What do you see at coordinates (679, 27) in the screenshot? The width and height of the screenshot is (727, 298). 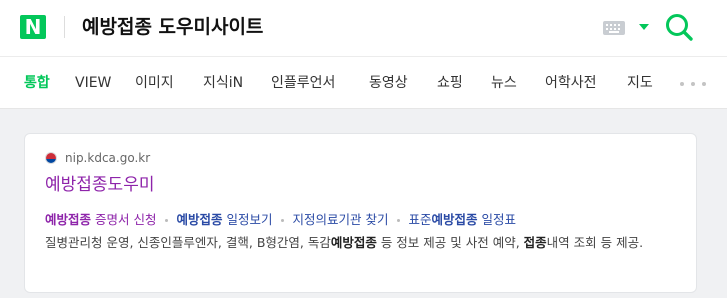 I see `search-icon` at bounding box center [679, 27].